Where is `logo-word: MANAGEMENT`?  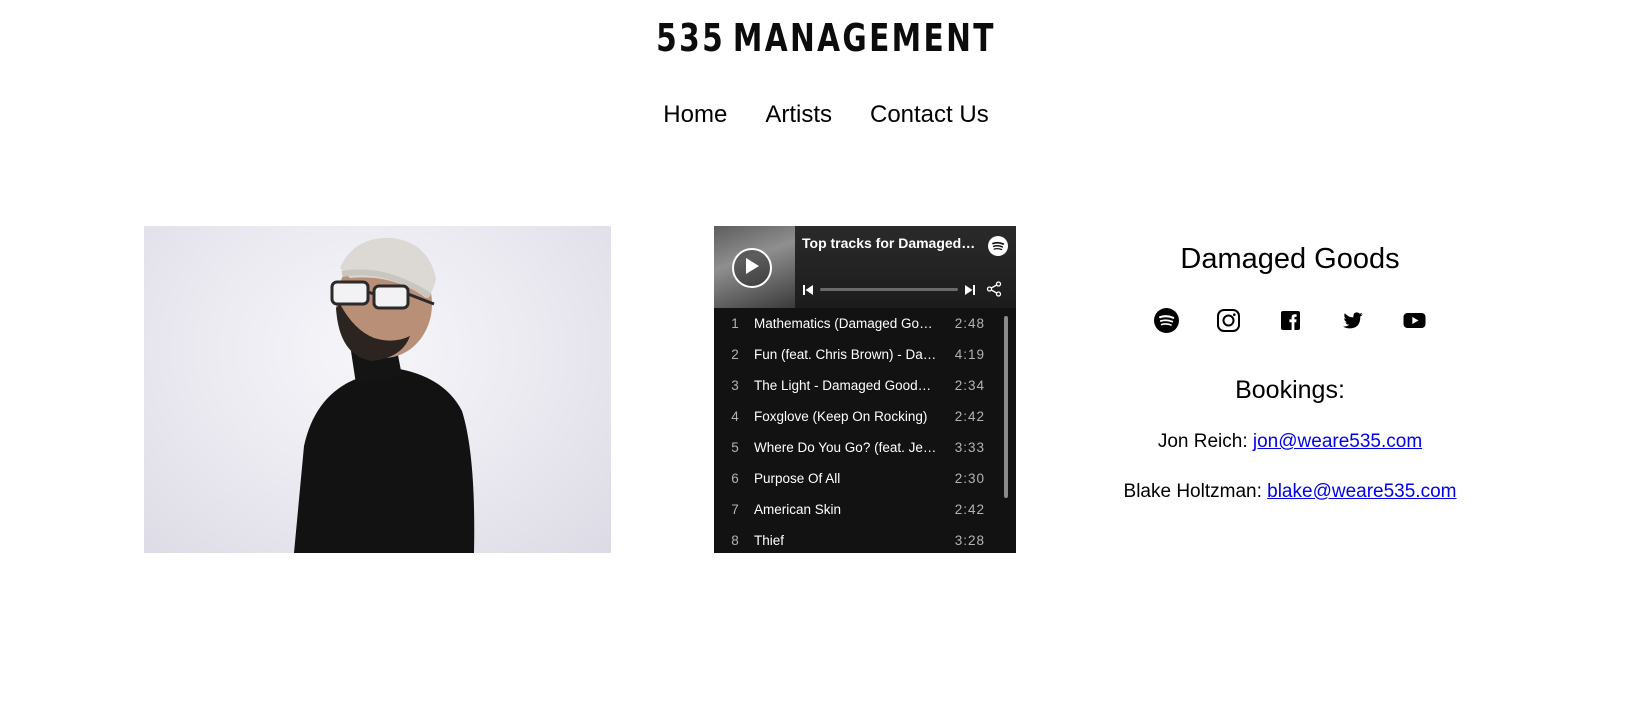
logo-word: MANAGEMENT is located at coordinates (864, 38).